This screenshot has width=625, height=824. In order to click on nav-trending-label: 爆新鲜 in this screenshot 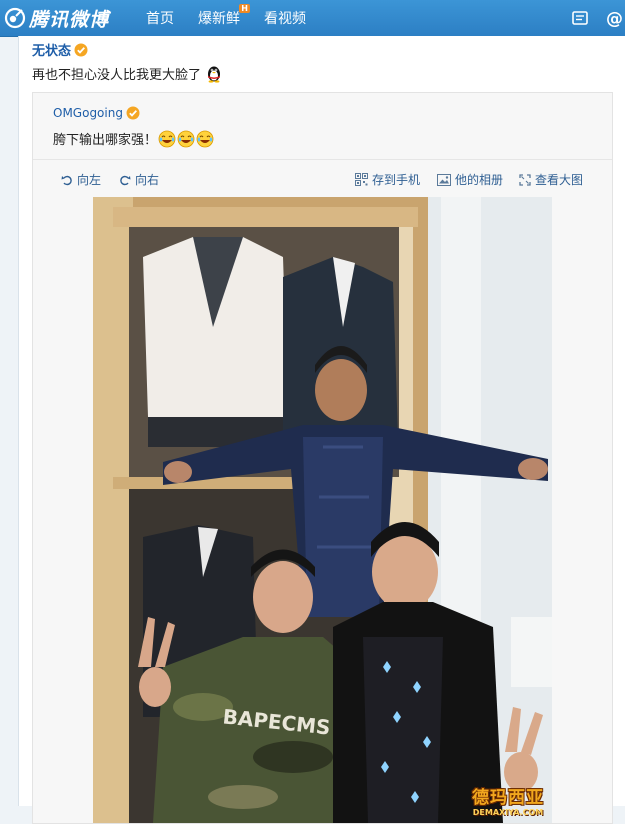, I will do `click(219, 19)`.